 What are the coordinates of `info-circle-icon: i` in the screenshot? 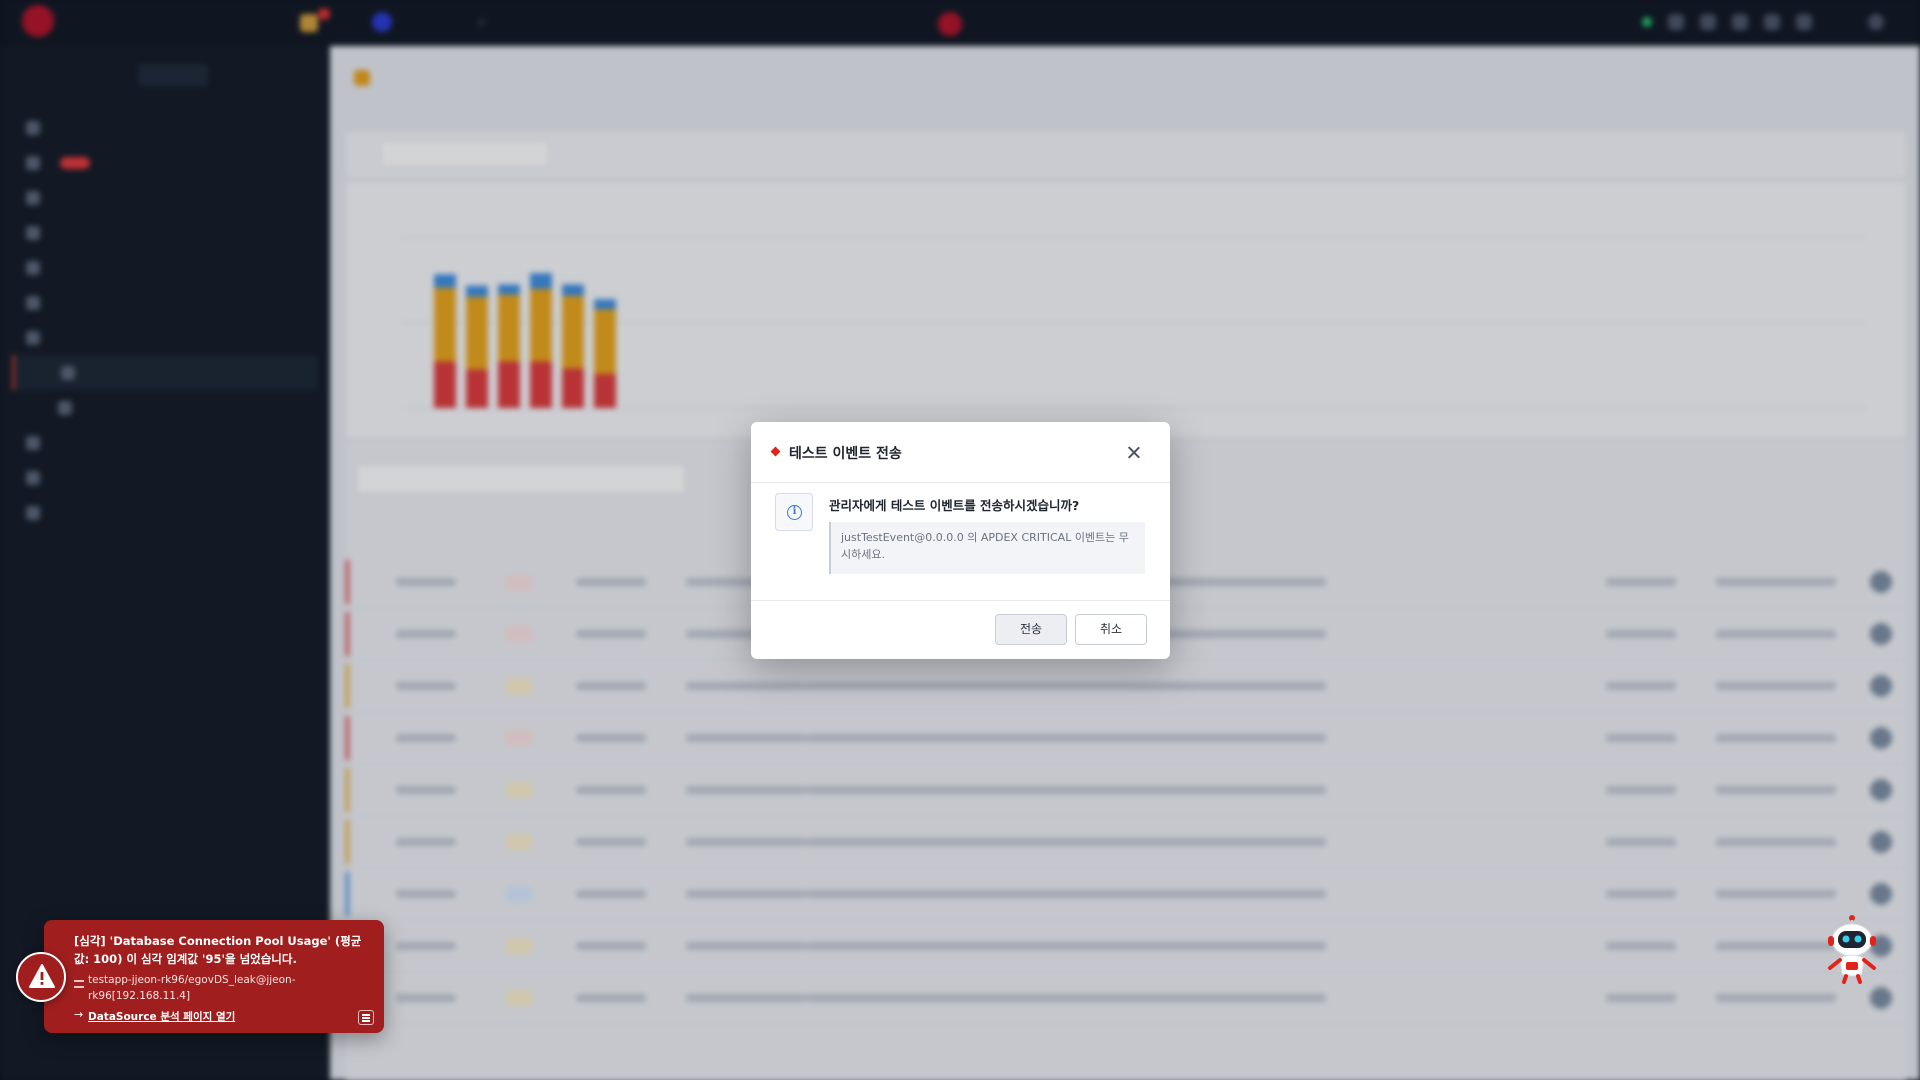 It's located at (794, 512).